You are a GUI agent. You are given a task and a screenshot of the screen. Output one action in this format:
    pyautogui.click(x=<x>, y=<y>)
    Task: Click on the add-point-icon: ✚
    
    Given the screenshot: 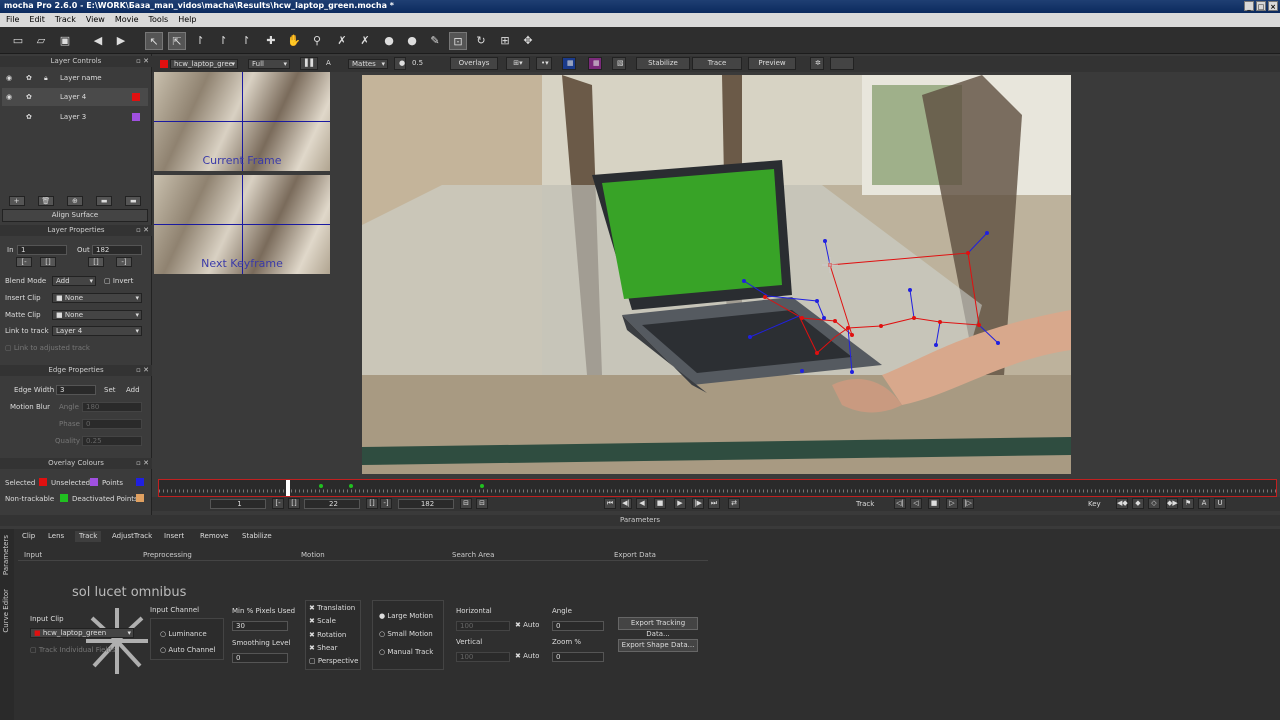 What is the action you would take?
    pyautogui.click(x=271, y=41)
    